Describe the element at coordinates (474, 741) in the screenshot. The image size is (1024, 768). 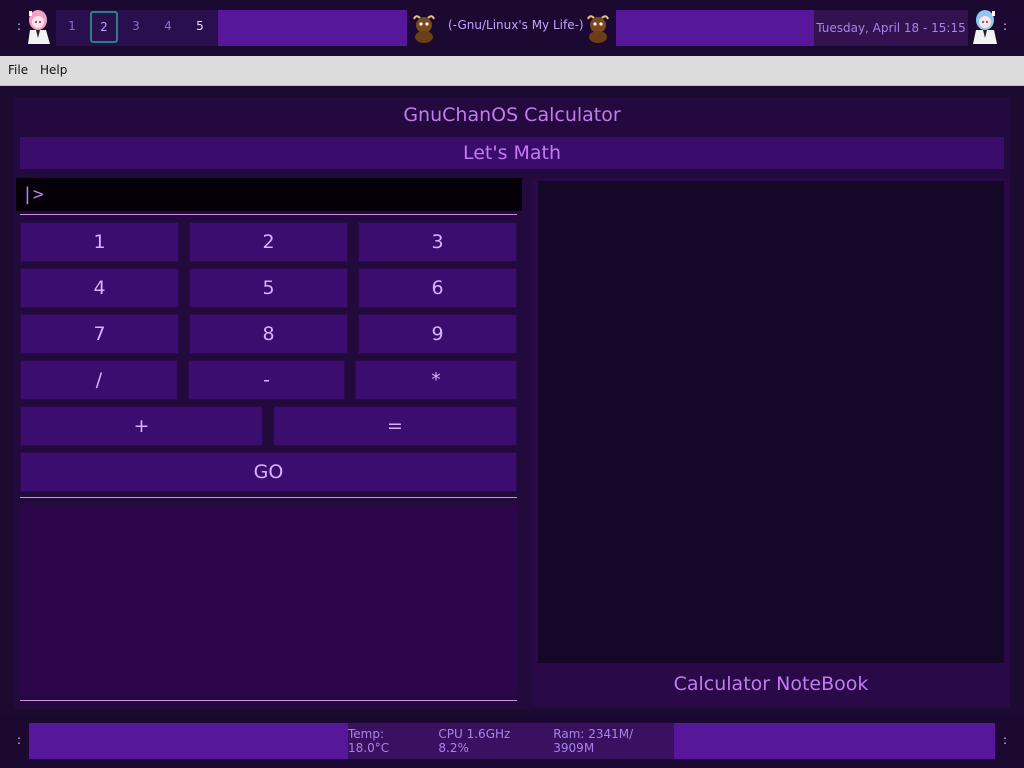
I see `cpu-readout: CPU 1.6GHz 8.2%` at that location.